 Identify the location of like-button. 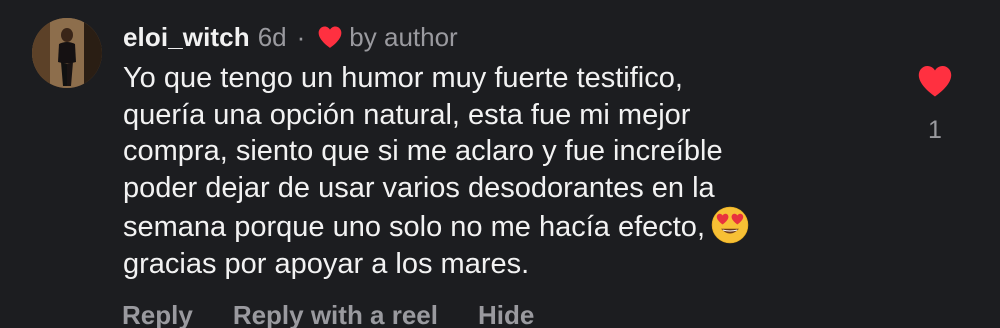
(935, 81).